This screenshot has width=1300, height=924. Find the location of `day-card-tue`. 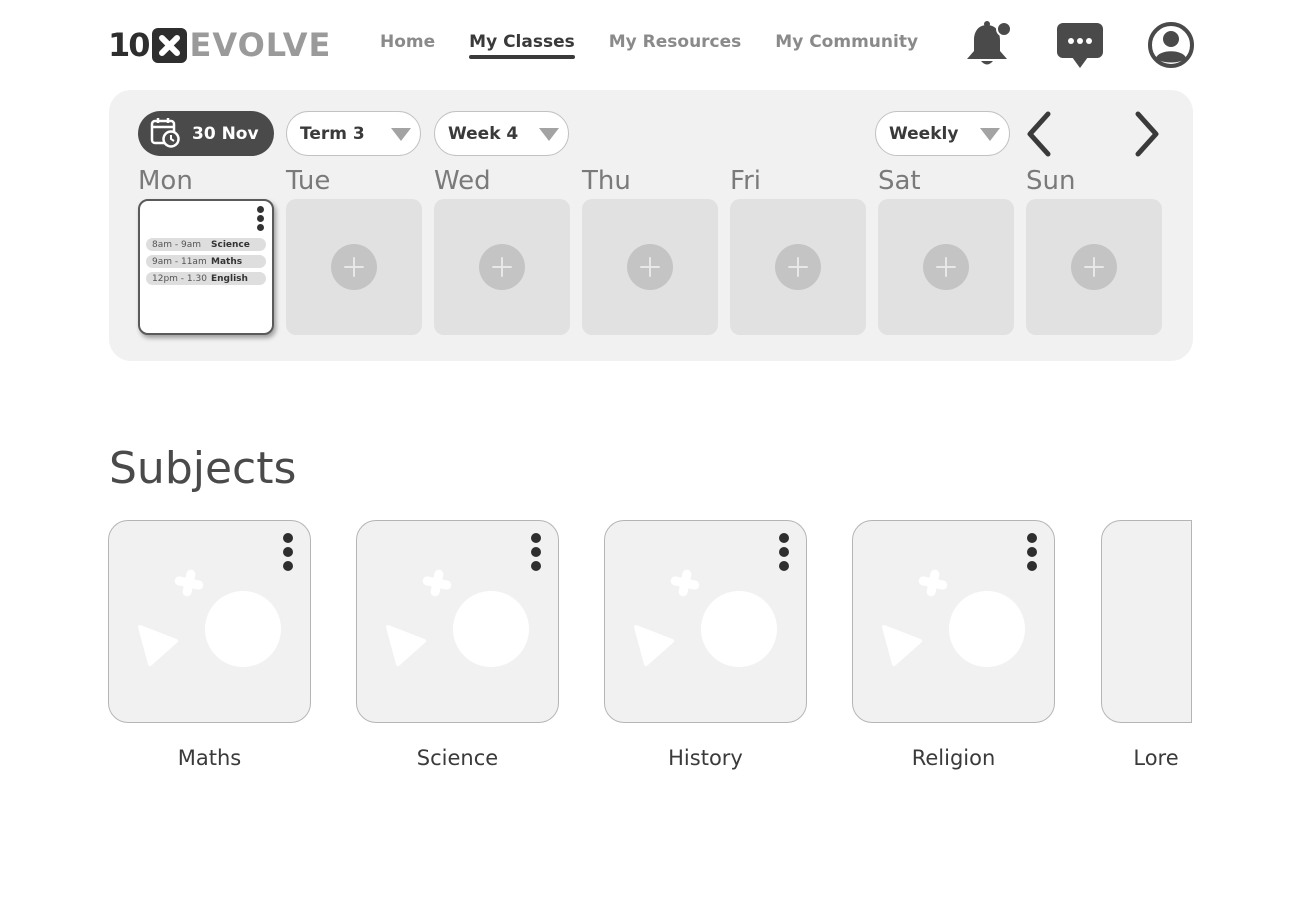

day-card-tue is located at coordinates (354, 267).